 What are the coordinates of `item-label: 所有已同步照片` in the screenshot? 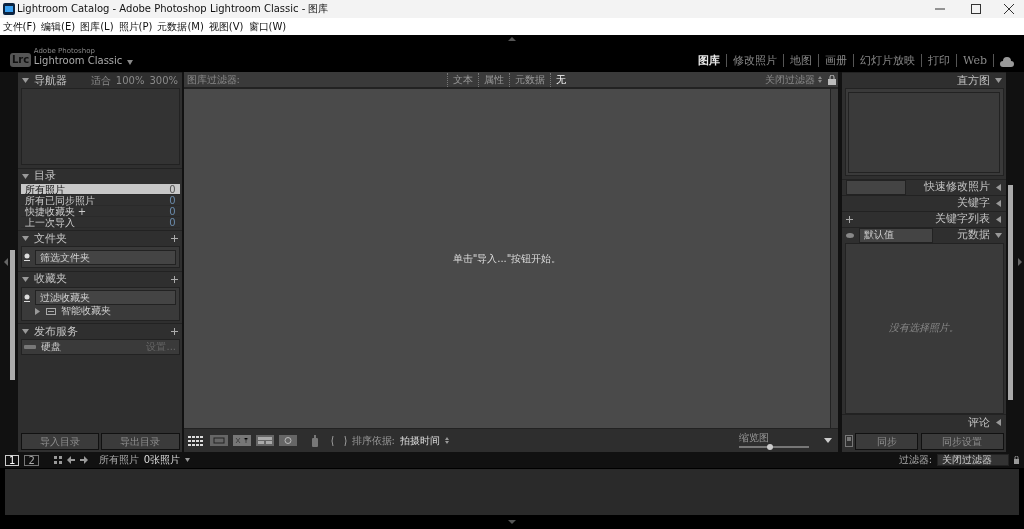 It's located at (60, 199).